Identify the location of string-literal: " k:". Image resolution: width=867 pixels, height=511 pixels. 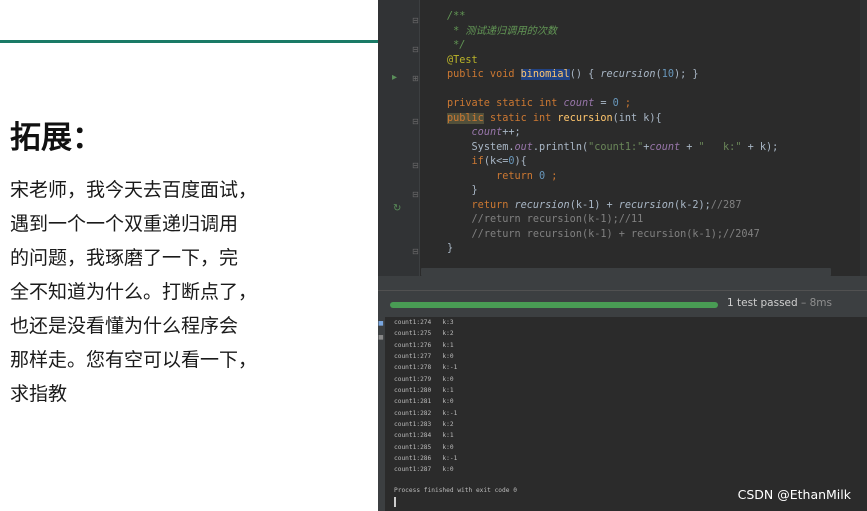
(720, 147).